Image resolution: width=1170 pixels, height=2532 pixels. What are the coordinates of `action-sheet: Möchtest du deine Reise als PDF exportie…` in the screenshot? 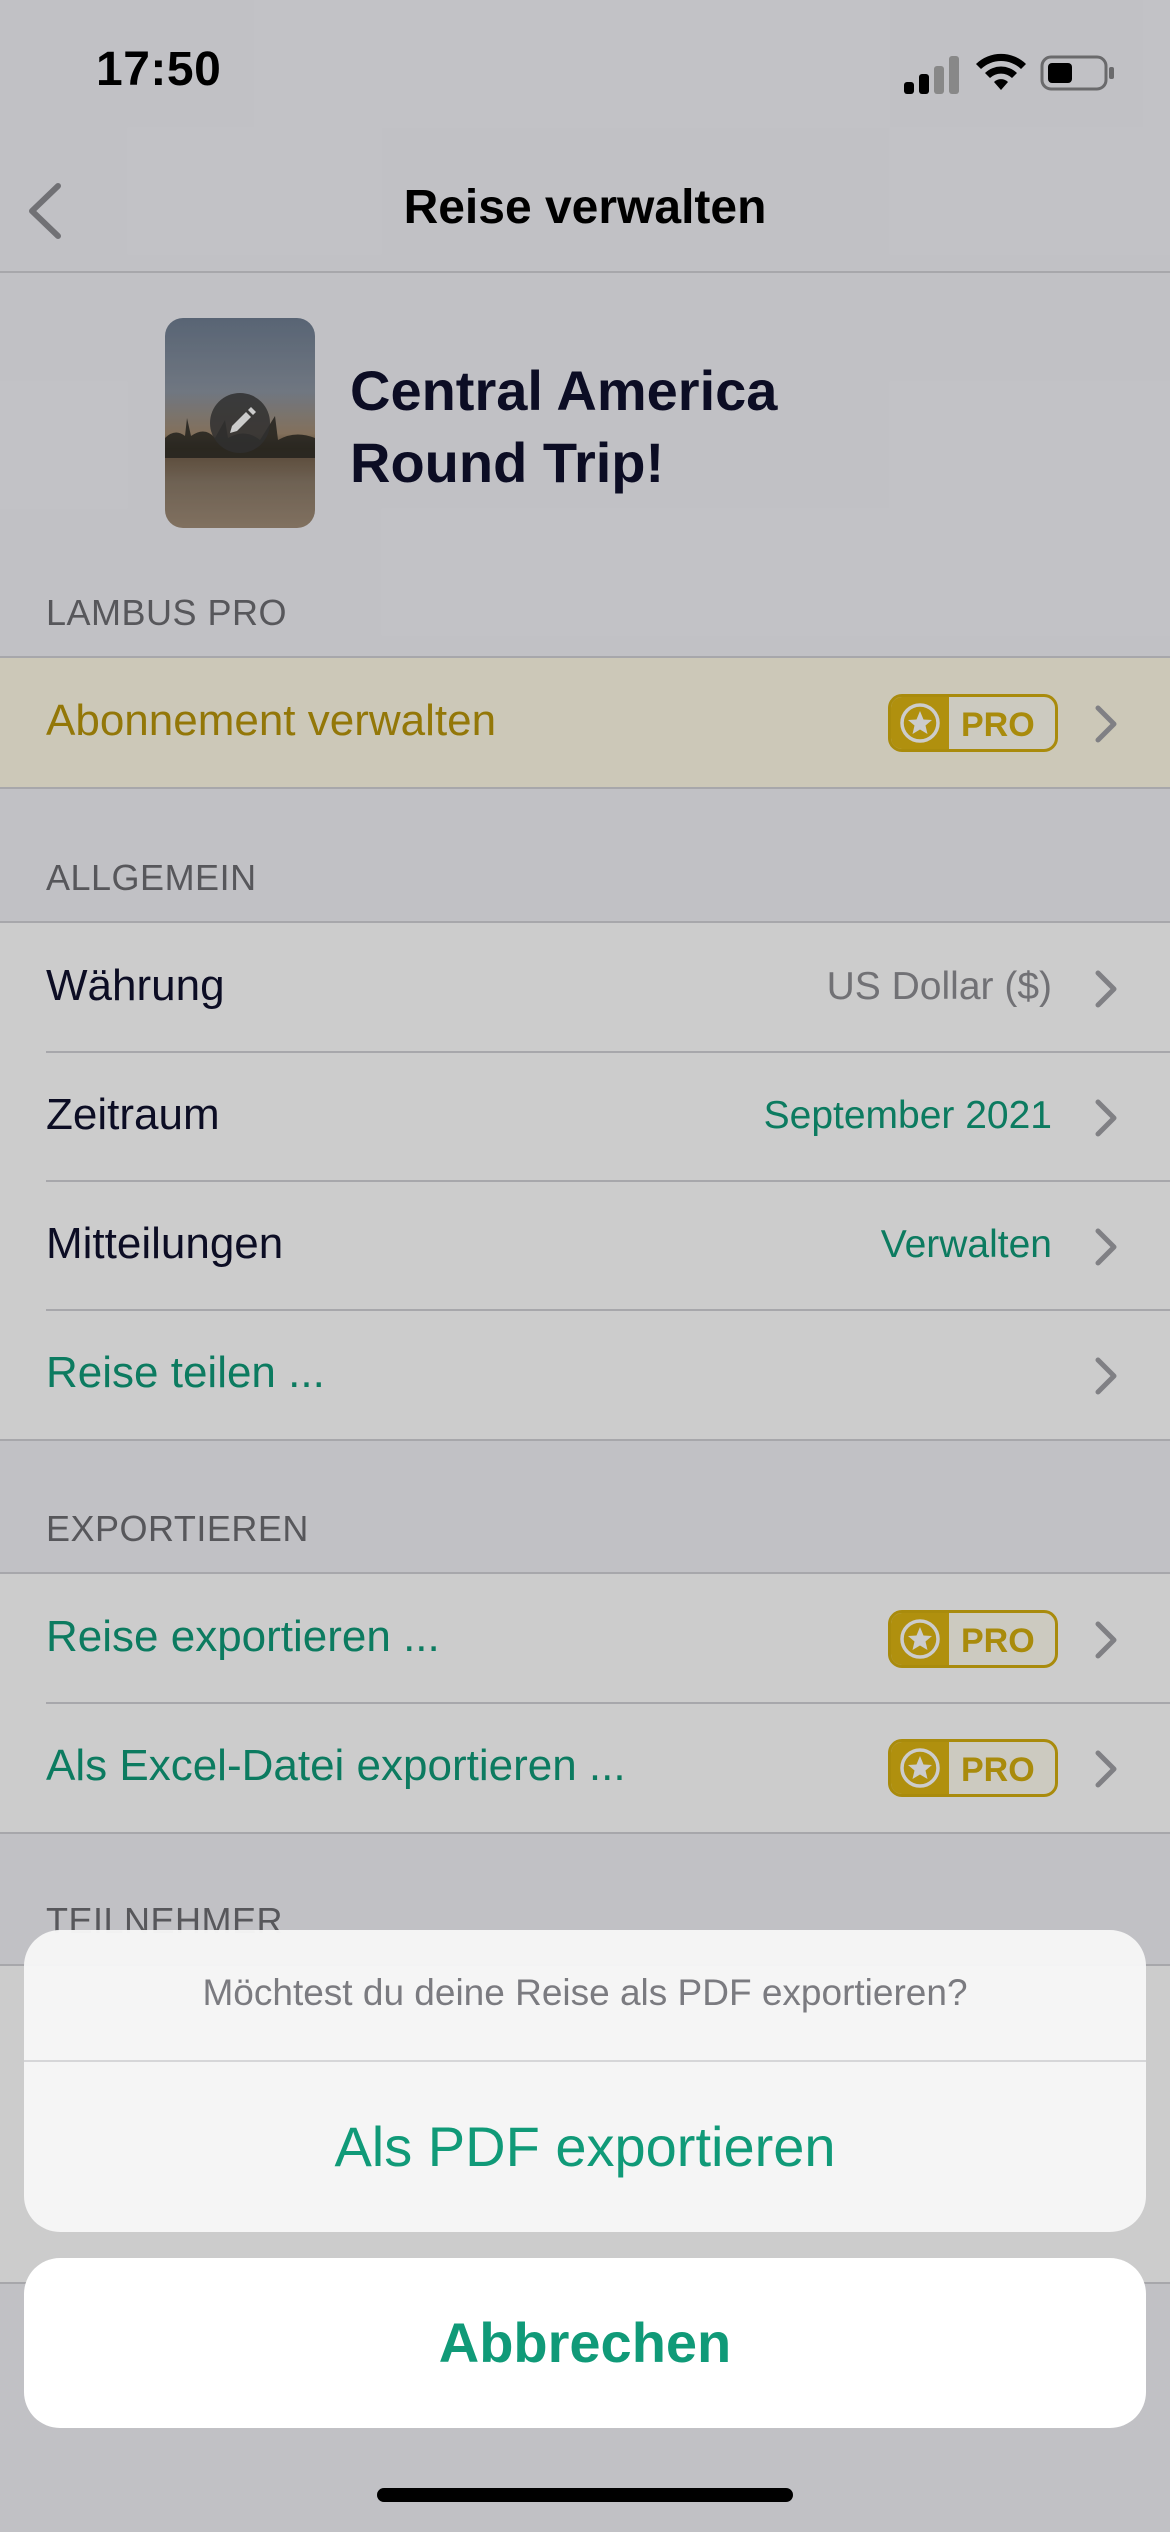 It's located at (585, 2081).